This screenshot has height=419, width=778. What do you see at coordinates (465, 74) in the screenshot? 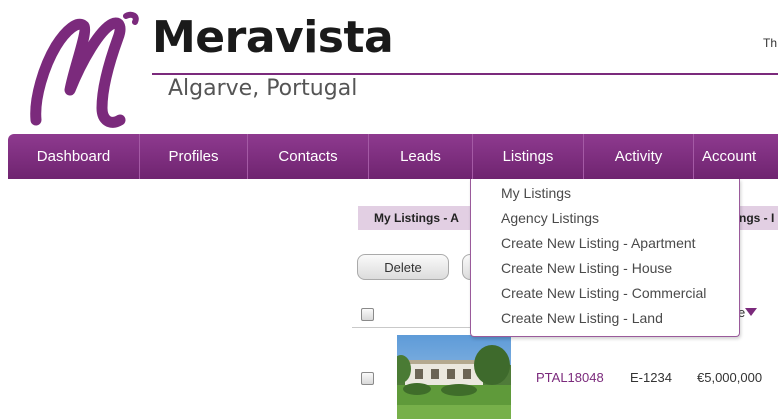
I see `brand-divider` at bounding box center [465, 74].